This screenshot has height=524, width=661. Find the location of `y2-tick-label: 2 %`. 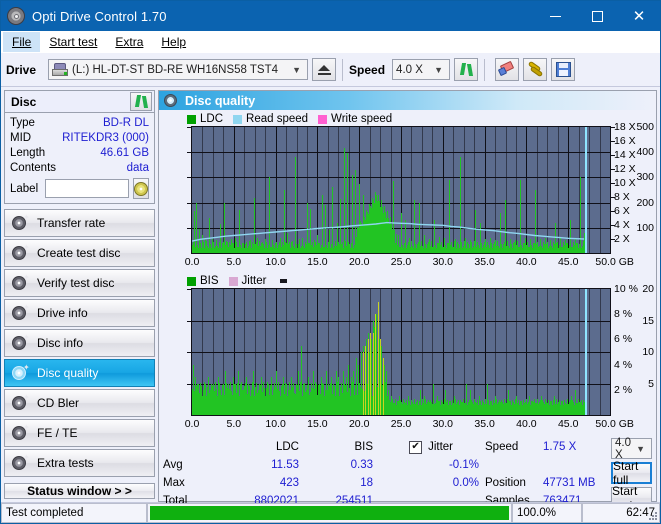

y2-tick-label: 2 % is located at coordinates (623, 389).